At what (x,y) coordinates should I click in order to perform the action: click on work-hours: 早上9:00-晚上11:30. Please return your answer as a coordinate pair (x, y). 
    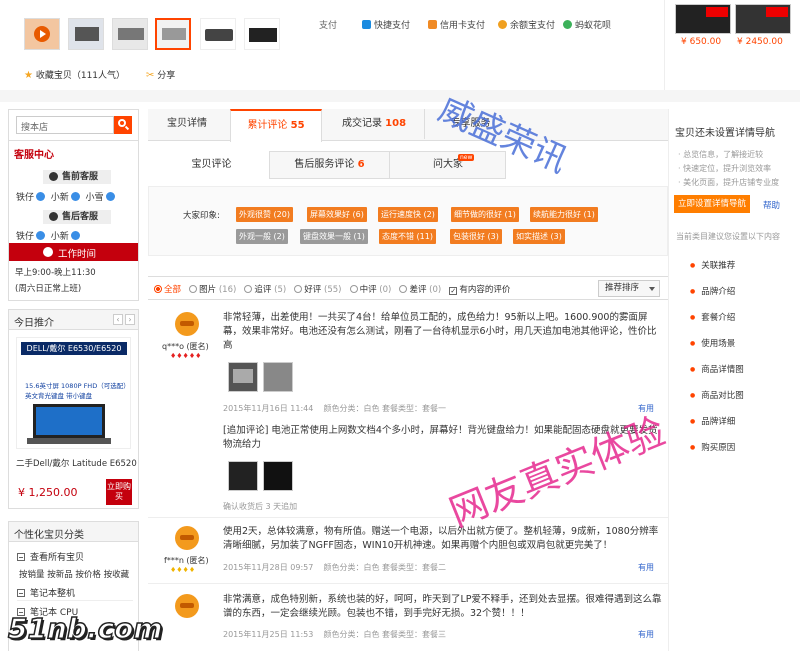
    Looking at the image, I should click on (55, 273).